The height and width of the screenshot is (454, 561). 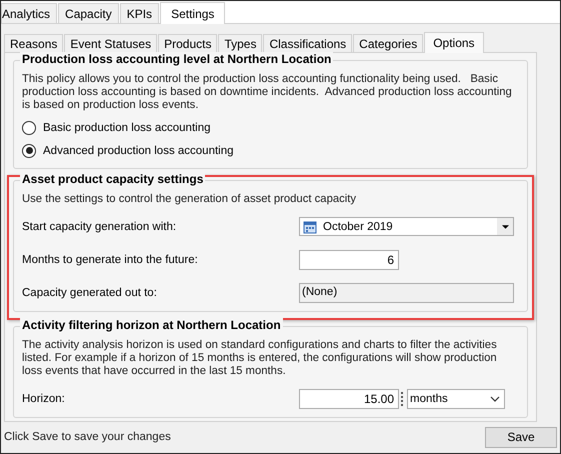 What do you see at coordinates (521, 437) in the screenshot?
I see `save-button: Save` at bounding box center [521, 437].